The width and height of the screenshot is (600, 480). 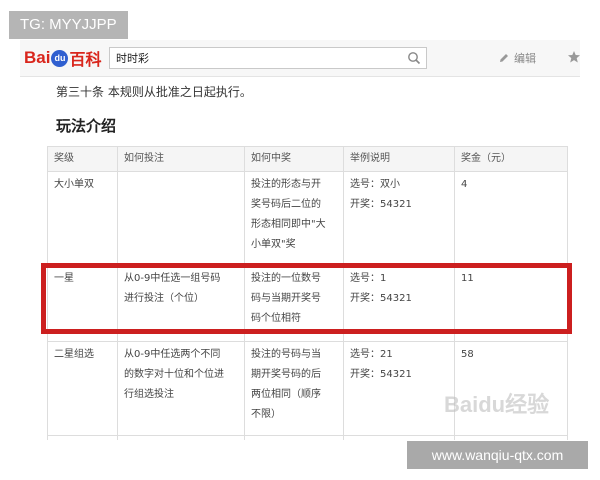 I want to click on how-bet-cell: 从0-9中任选一组号码 进行投注（个位）, so click(x=181, y=303).